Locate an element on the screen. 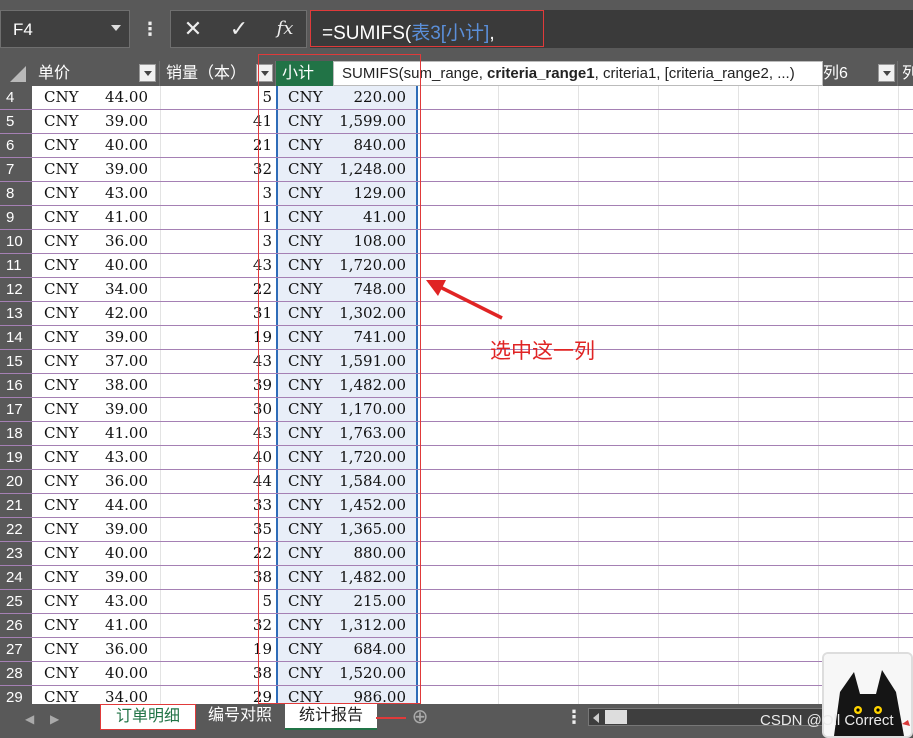 Image resolution: width=913 pixels, height=738 pixels. row-number: 22 is located at coordinates (16, 529).